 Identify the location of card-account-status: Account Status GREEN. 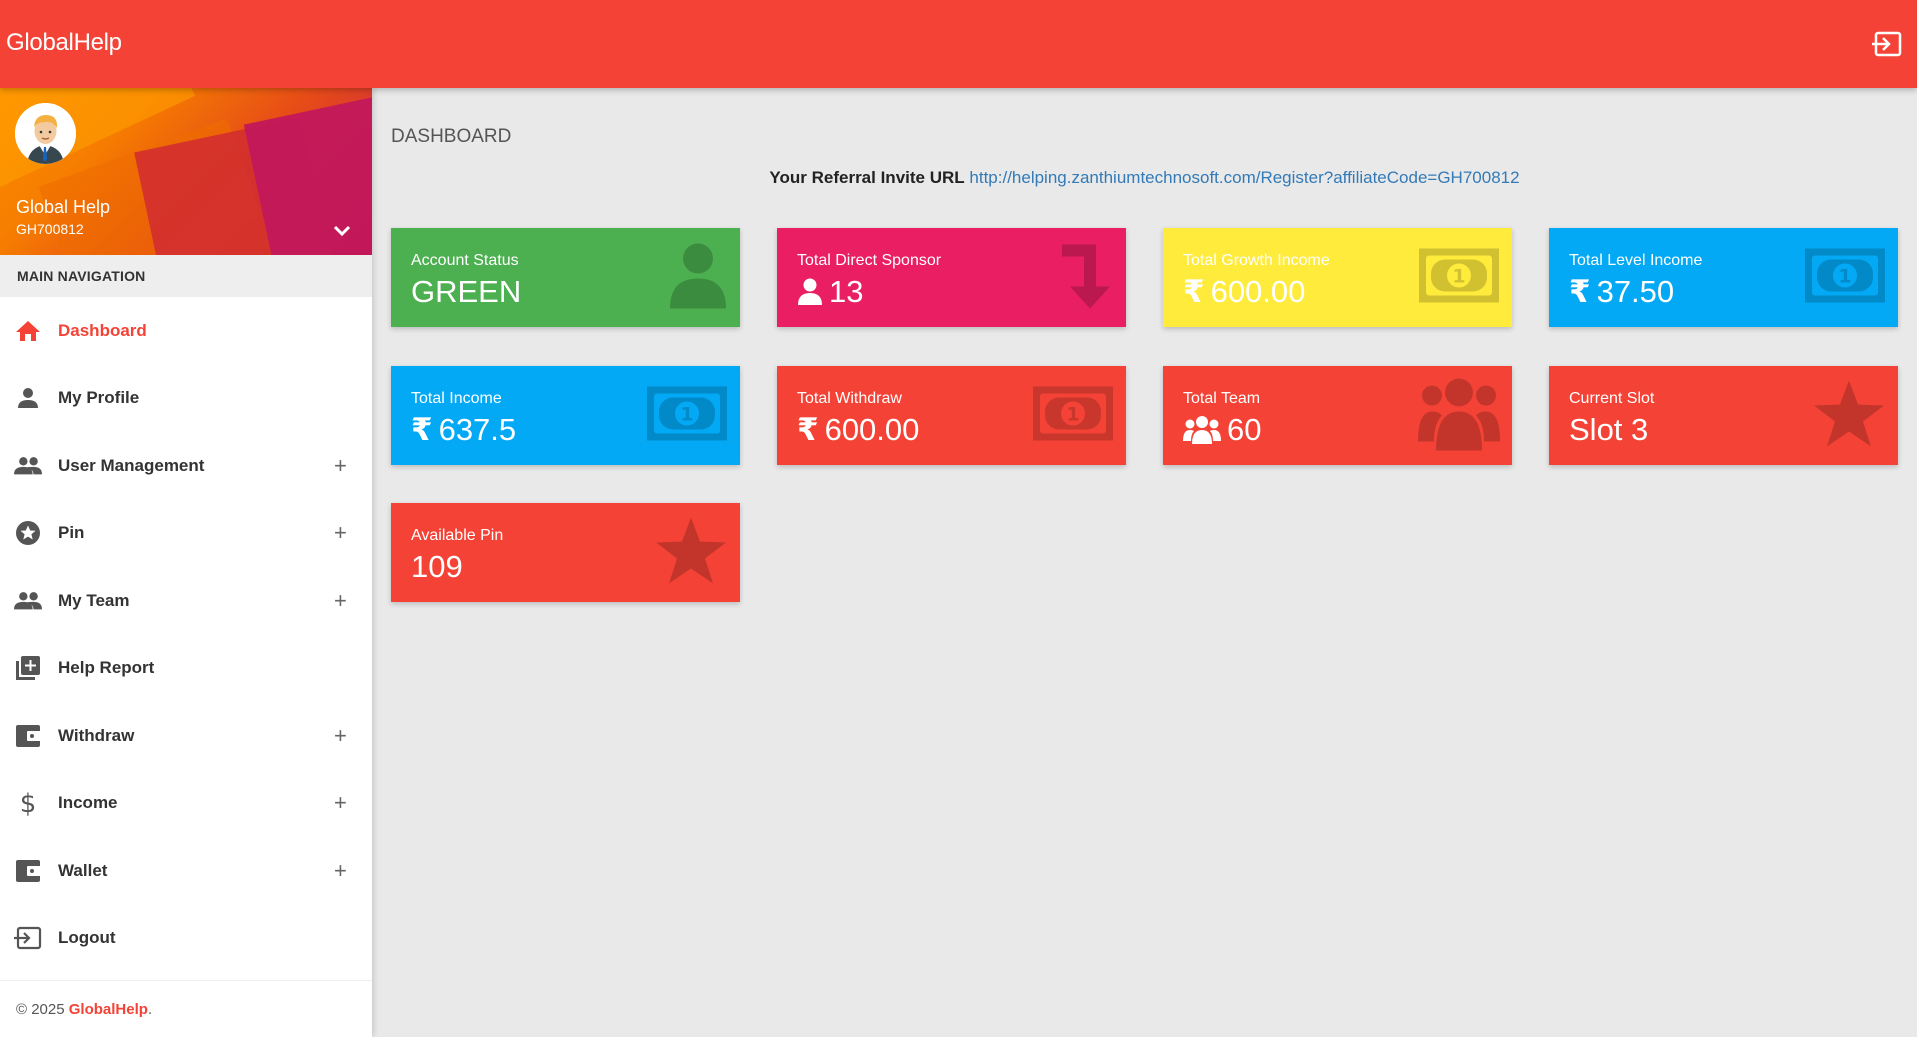
(565, 277).